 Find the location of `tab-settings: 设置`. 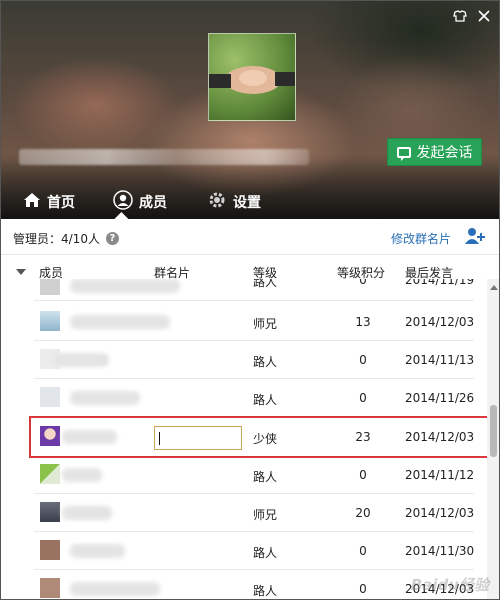

tab-settings: 设置 is located at coordinates (214, 202).